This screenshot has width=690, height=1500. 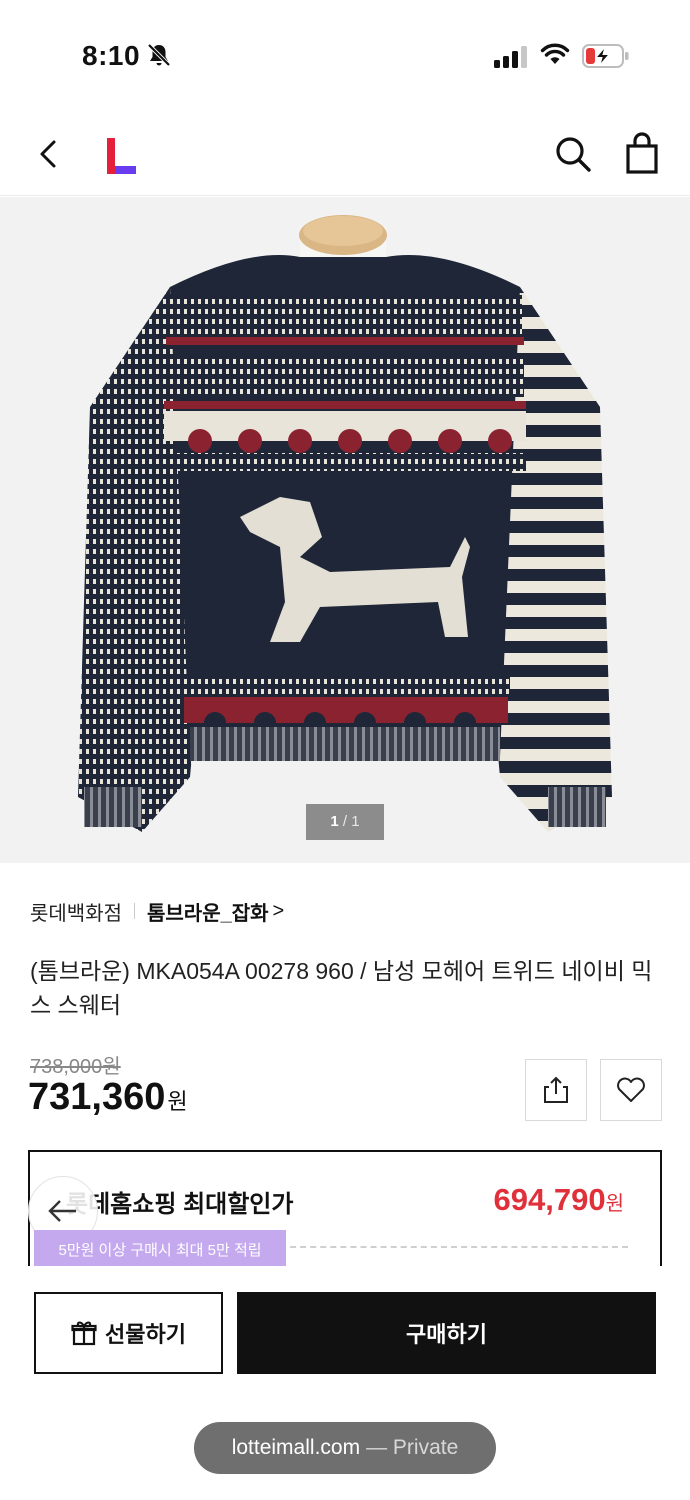 I want to click on status-time: 8:10, so click(x=111, y=55).